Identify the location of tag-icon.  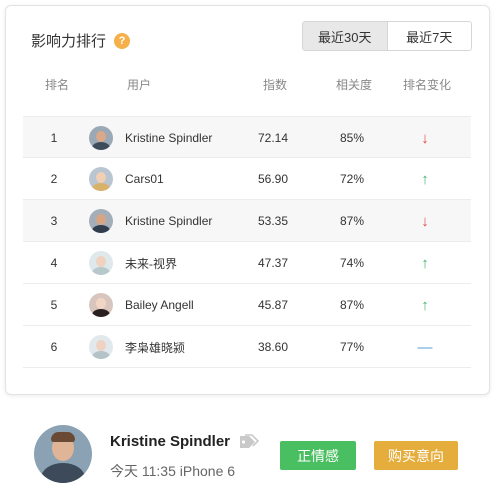
(249, 441).